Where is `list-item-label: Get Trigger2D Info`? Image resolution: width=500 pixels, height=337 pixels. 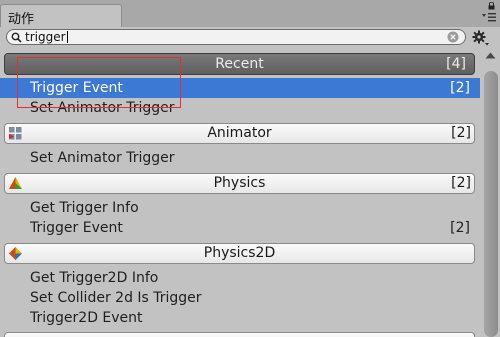 list-item-label: Get Trigger2D Info is located at coordinates (94, 278).